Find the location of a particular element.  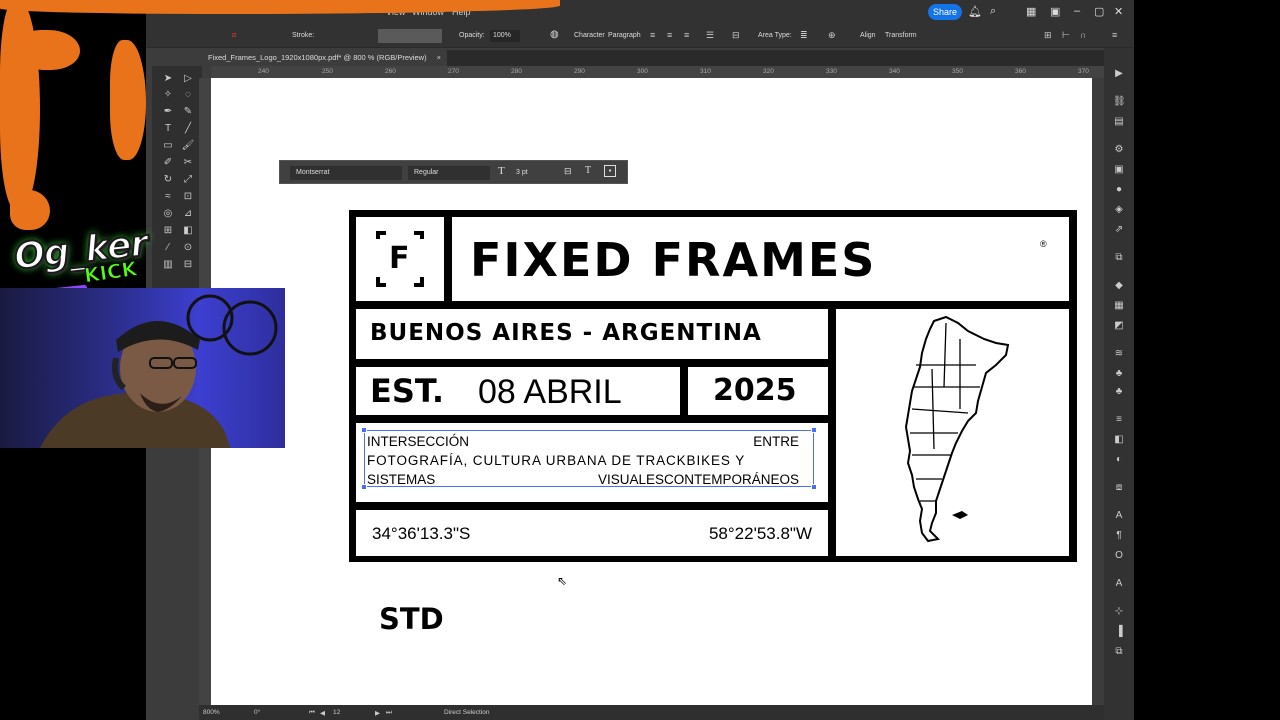

recolor-icon: ◍ is located at coordinates (554, 34).